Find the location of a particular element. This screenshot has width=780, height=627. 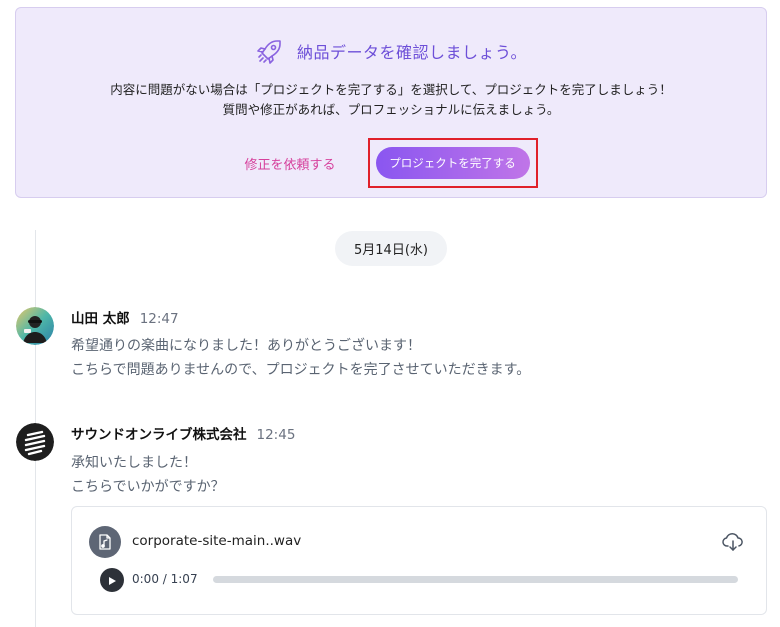

audio-time-readout: 0:00 / 1:07 is located at coordinates (165, 579).